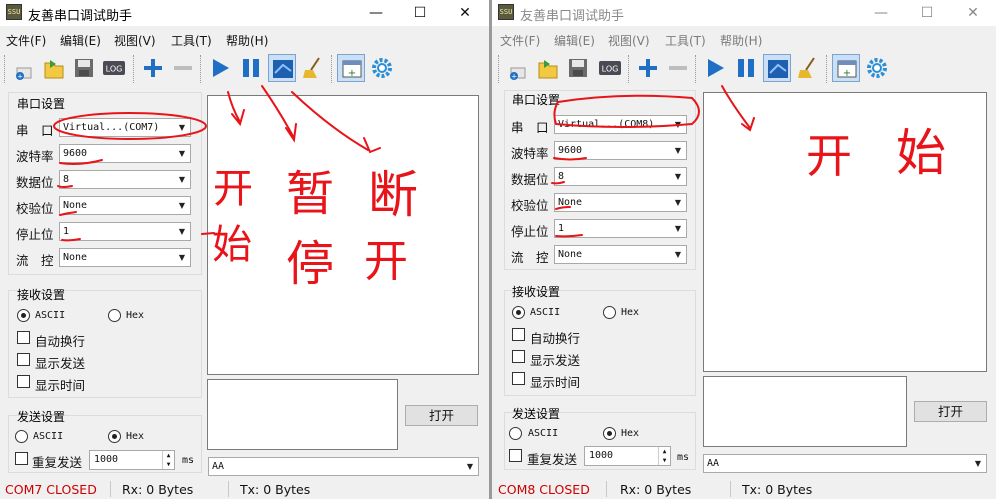 The image size is (996, 499). Describe the element at coordinates (41, 417) in the screenshot. I see `send-settings-label: 发送设置` at that location.